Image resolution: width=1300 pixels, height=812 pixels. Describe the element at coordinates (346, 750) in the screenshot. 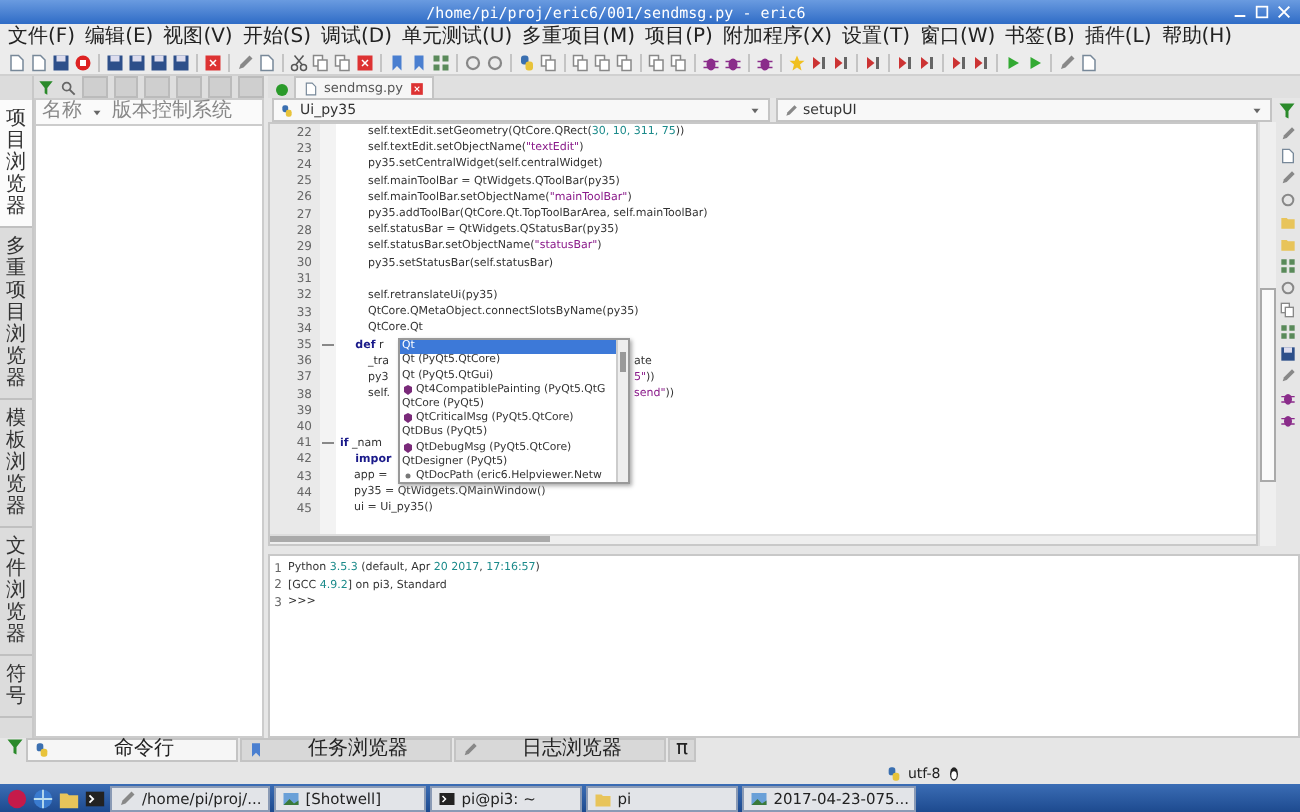

I see `bottom-tab: 任务浏览器` at that location.